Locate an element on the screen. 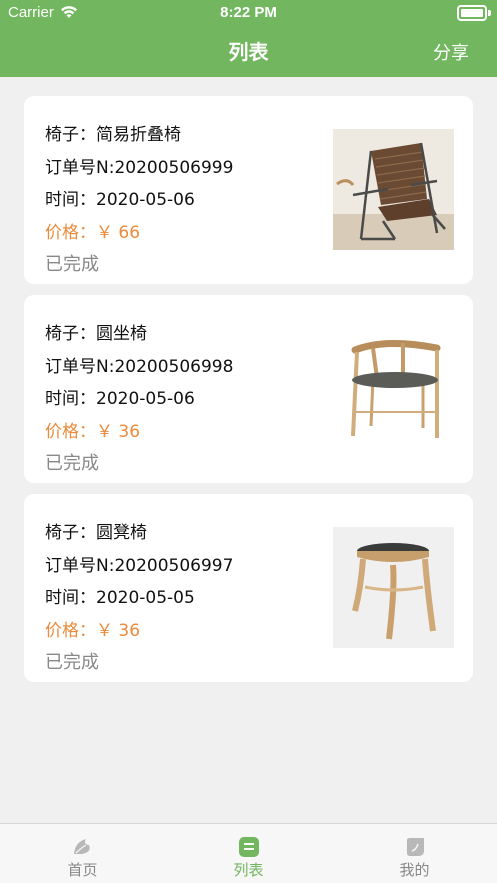  tab-bar: 首页 列表 我的 is located at coordinates (248, 853).